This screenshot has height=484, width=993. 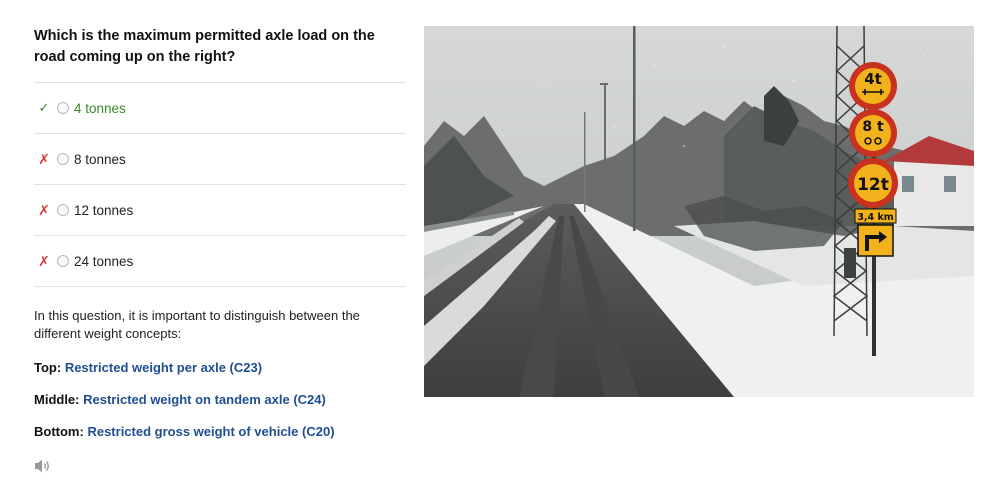 What do you see at coordinates (100, 159) in the screenshot?
I see `answer-label: 8 tonnes` at bounding box center [100, 159].